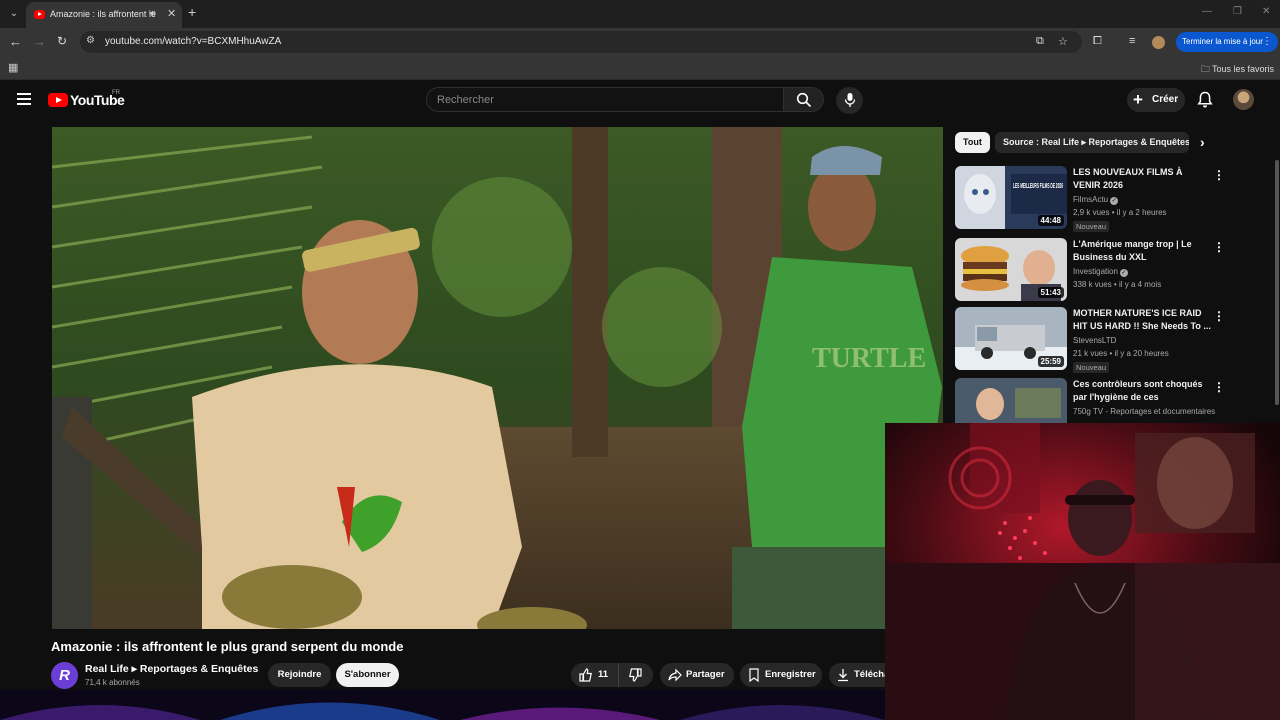  I want to click on like-count: 11, so click(603, 674).